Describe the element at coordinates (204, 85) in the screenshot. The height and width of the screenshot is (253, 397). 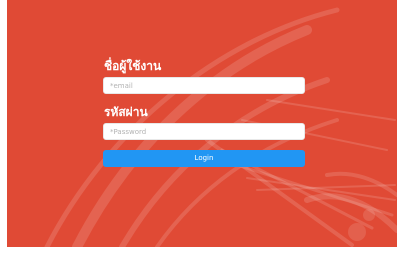
I see `email-input` at that location.